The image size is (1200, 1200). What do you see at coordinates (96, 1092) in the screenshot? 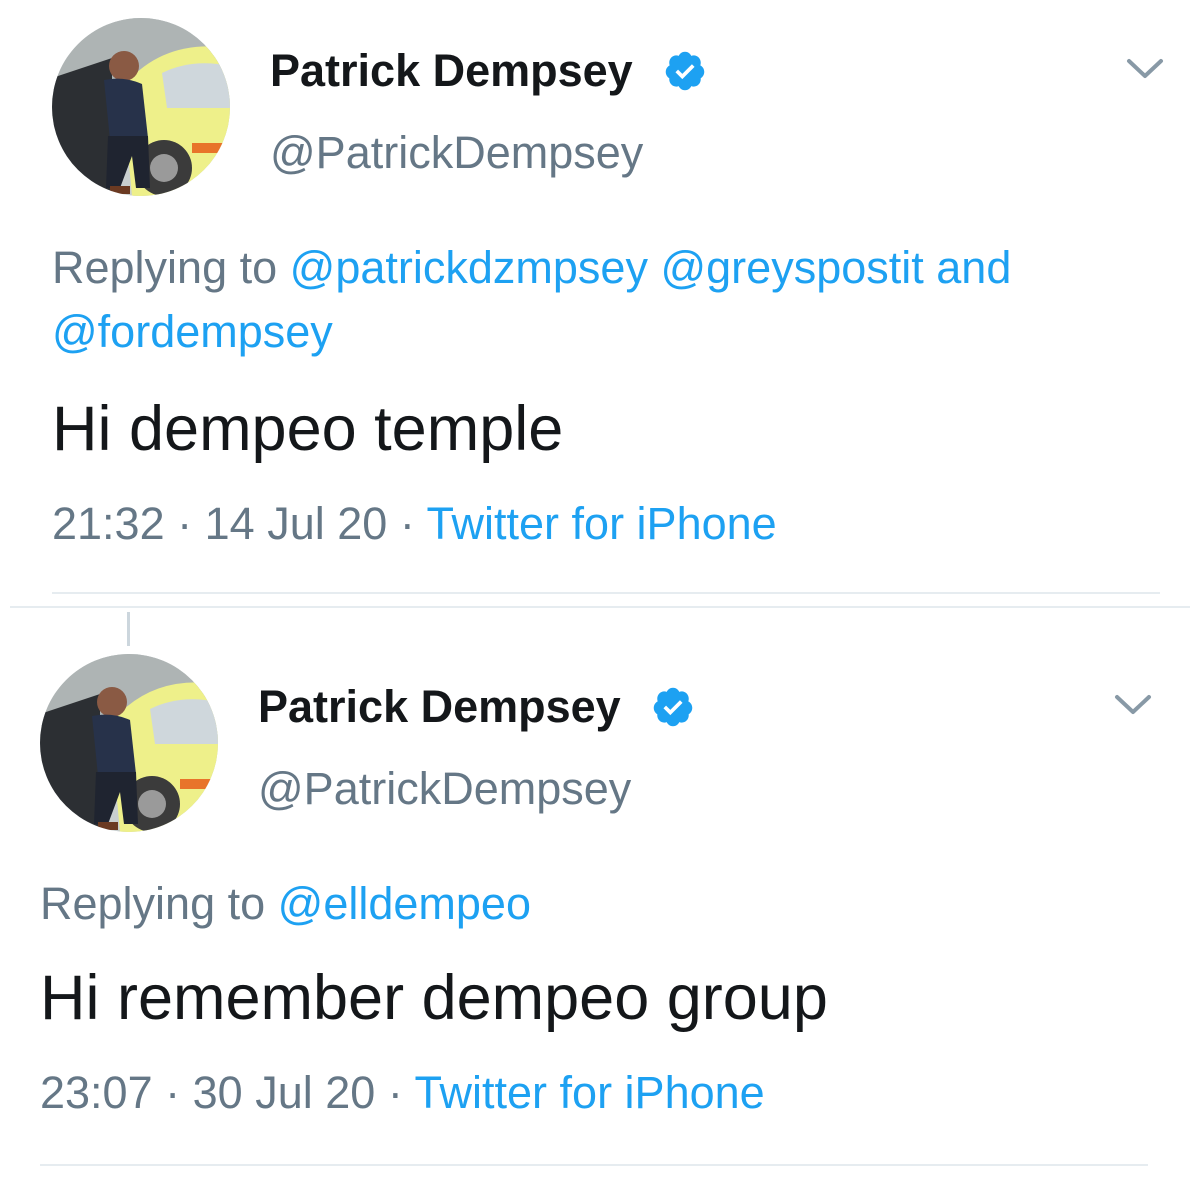
I see `tweet-time: 23:07` at bounding box center [96, 1092].